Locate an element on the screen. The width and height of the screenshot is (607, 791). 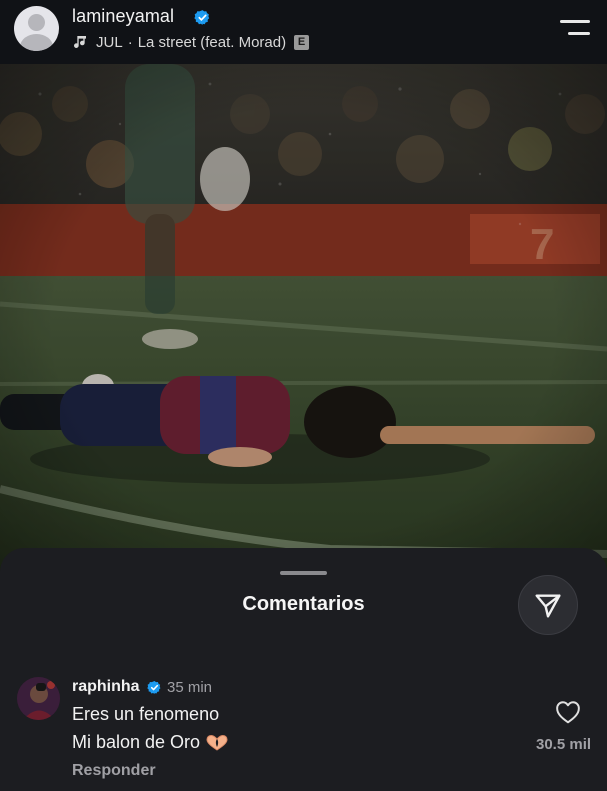
music-title: La street (feat. Morad) is located at coordinates (212, 42).